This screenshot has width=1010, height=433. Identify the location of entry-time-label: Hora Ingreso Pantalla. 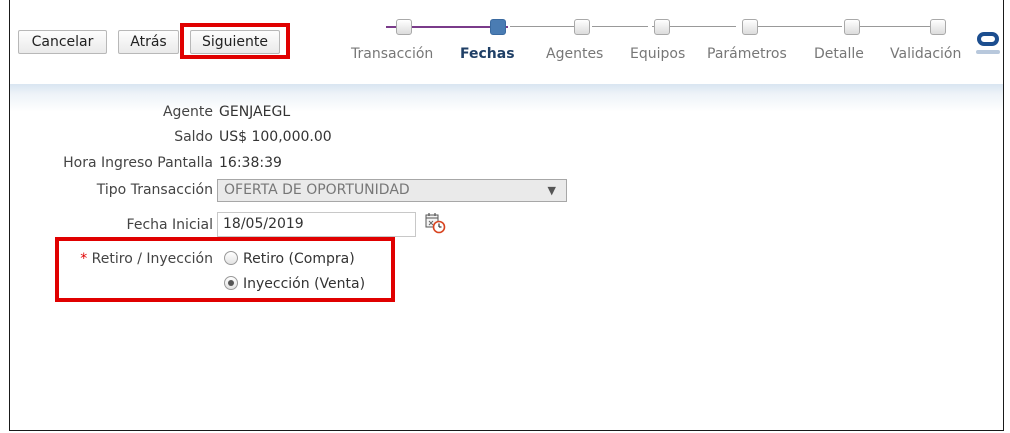
(138, 163).